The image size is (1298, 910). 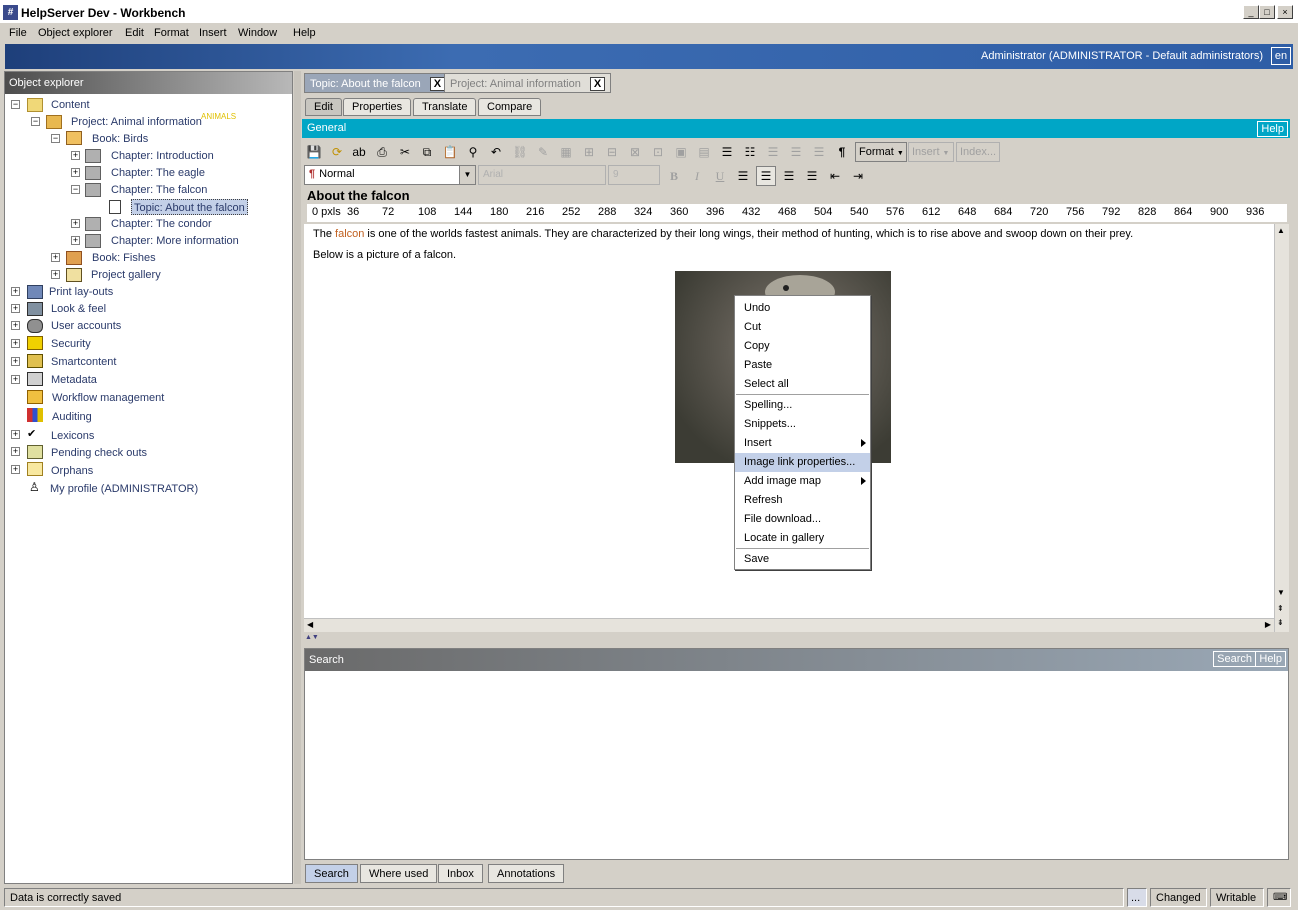 I want to click on align-center-icon: ☰, so click(x=766, y=176).